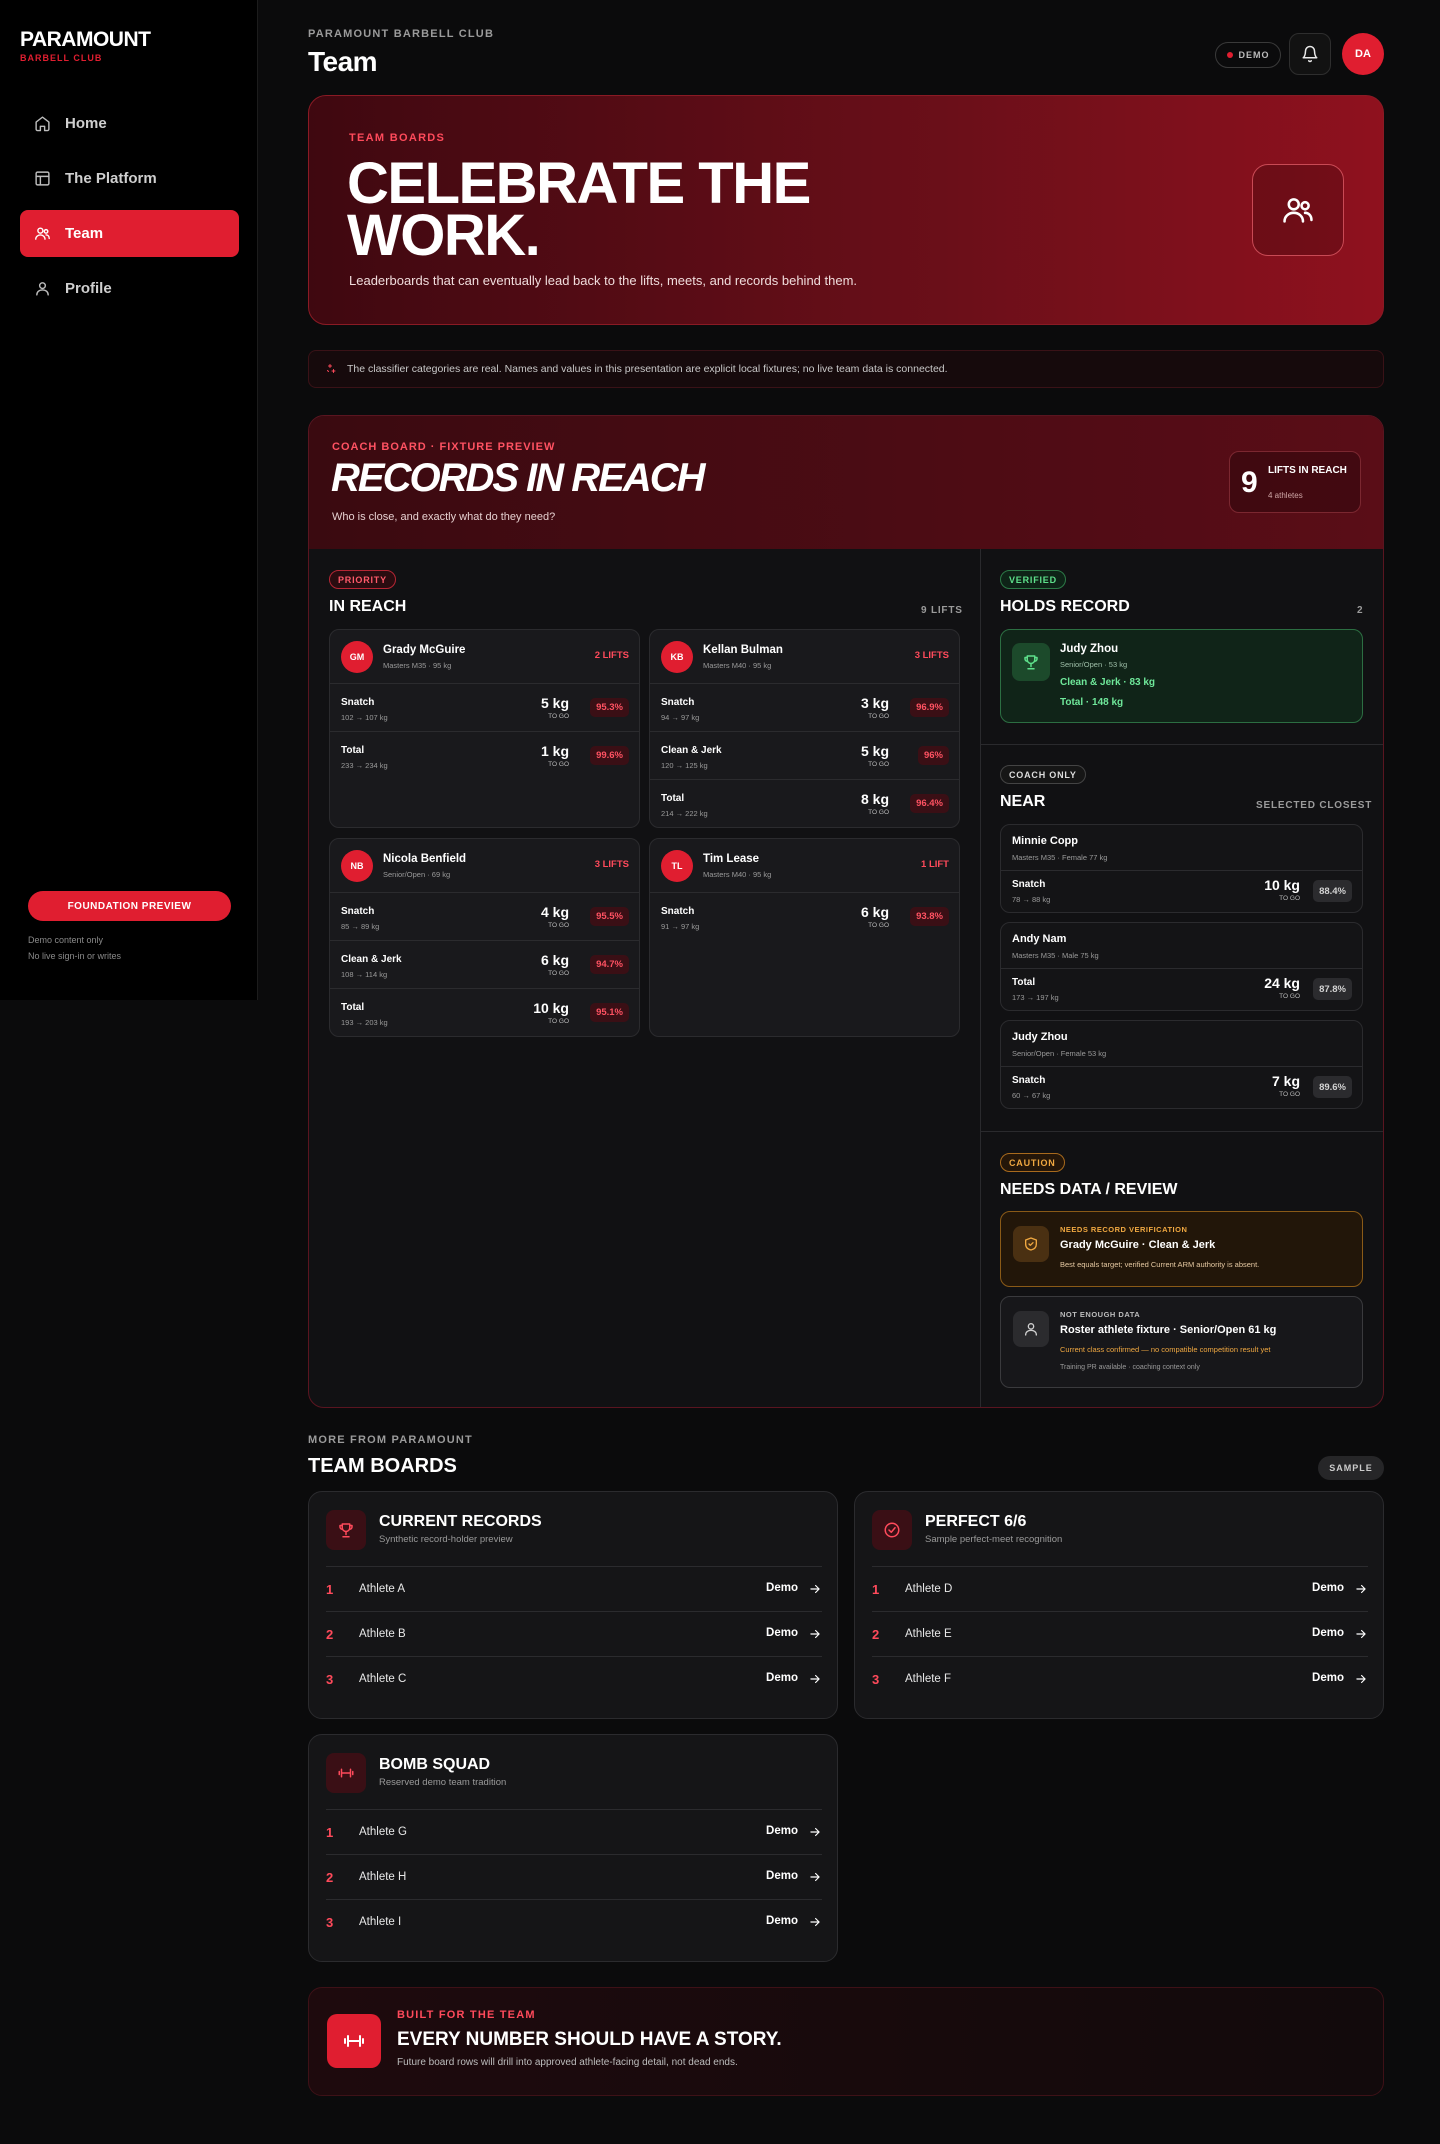 The image size is (1440, 2144). I want to click on brand-name: PARAMOUNT, so click(85, 39).